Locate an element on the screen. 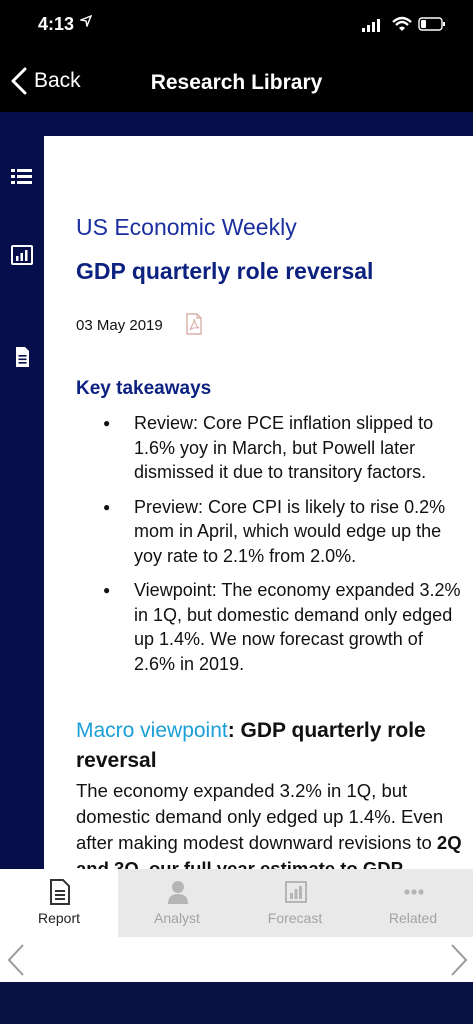 Image resolution: width=473 pixels, height=1024 pixels. tab-related: Related is located at coordinates (413, 903).